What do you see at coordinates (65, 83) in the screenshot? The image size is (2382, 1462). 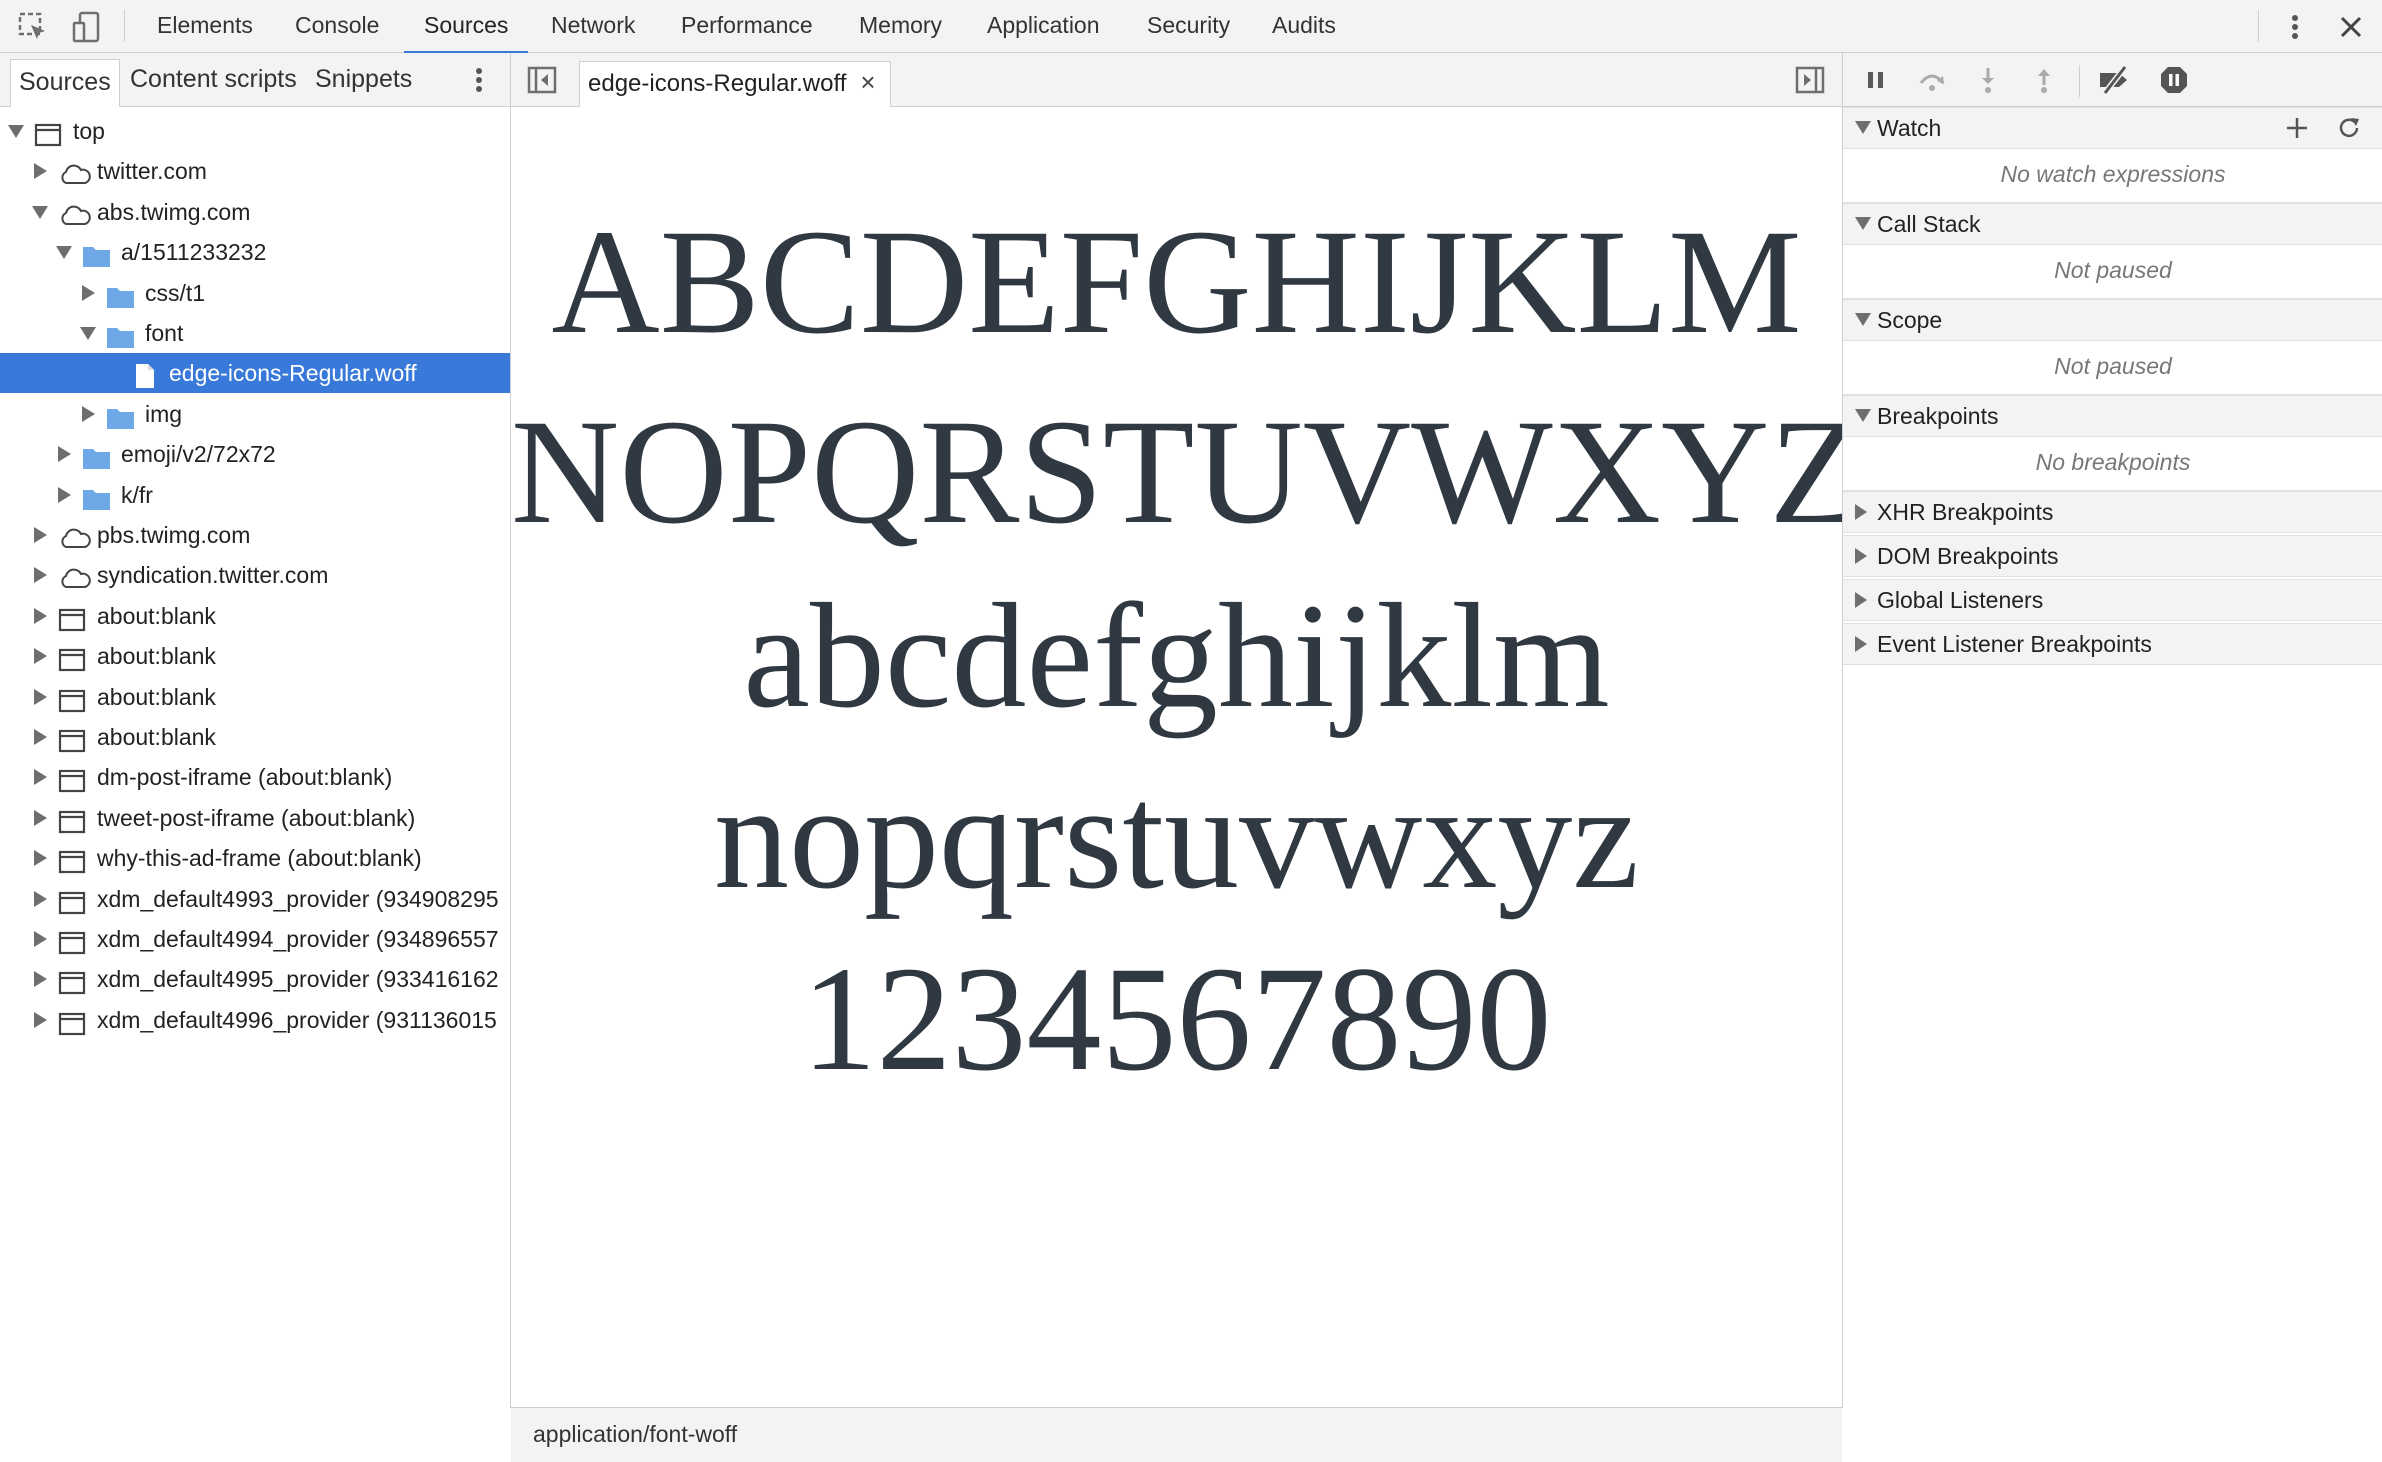 I see `navigator-tab-sources: Sources` at bounding box center [65, 83].